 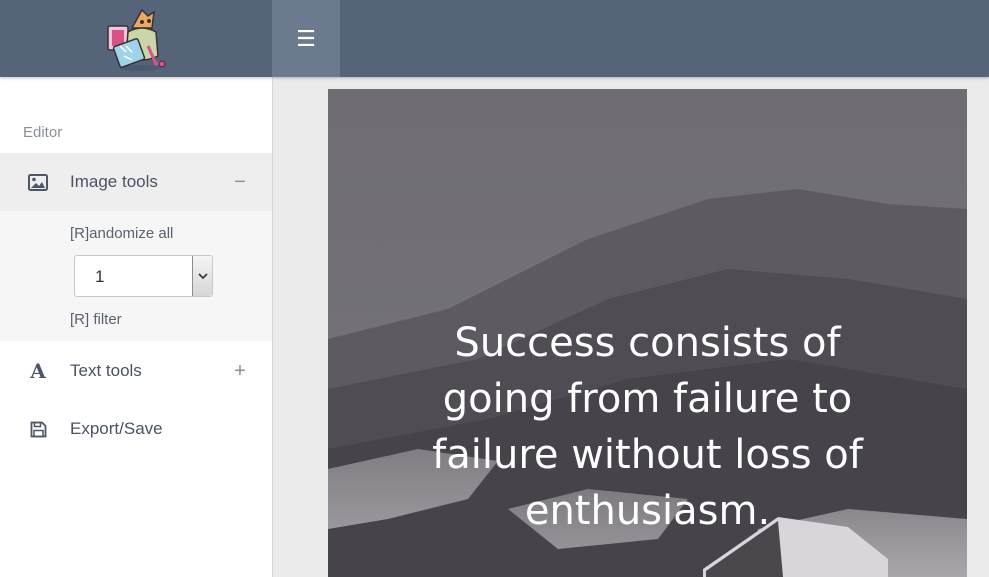 I want to click on filter-select: 1, so click(x=143, y=276).